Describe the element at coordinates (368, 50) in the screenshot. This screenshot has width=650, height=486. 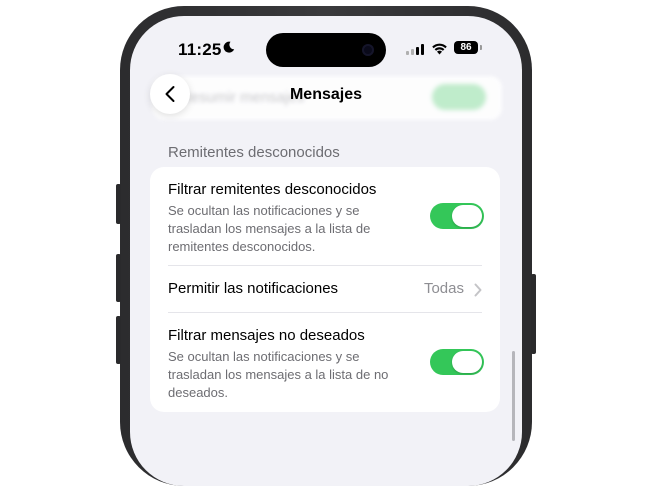
I see `camera-icon` at that location.